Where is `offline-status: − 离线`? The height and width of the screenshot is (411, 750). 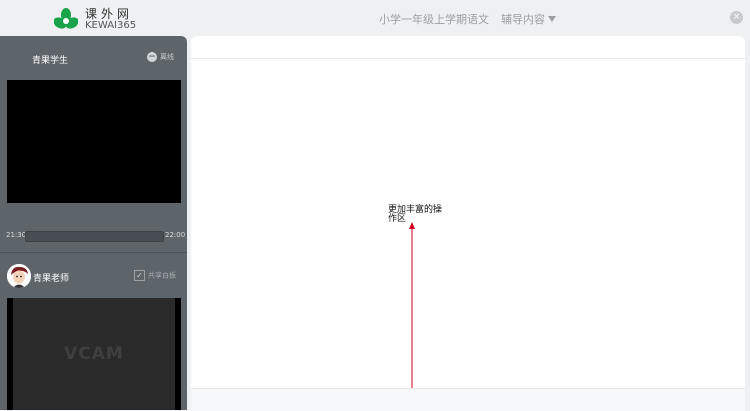
offline-status: − 离线 is located at coordinates (160, 57).